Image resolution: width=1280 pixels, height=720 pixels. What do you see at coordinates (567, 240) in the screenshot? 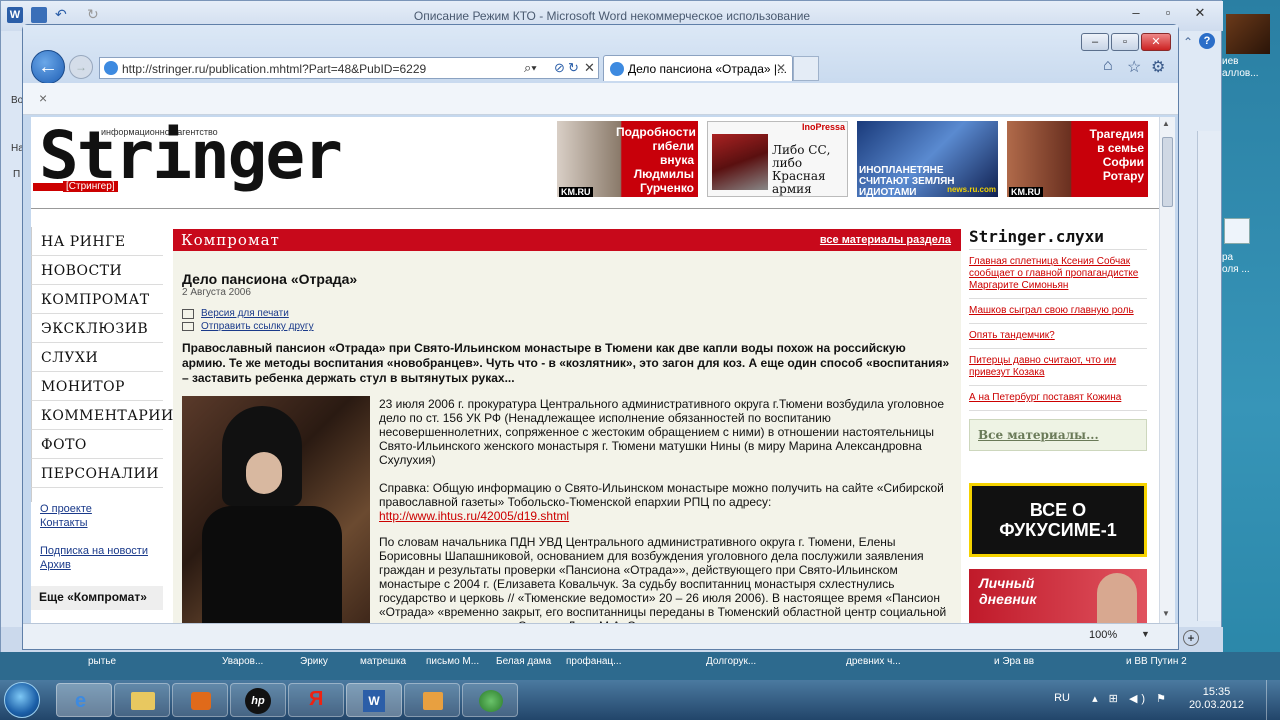
I see `section-header: Компромат все материалы раздела` at bounding box center [567, 240].